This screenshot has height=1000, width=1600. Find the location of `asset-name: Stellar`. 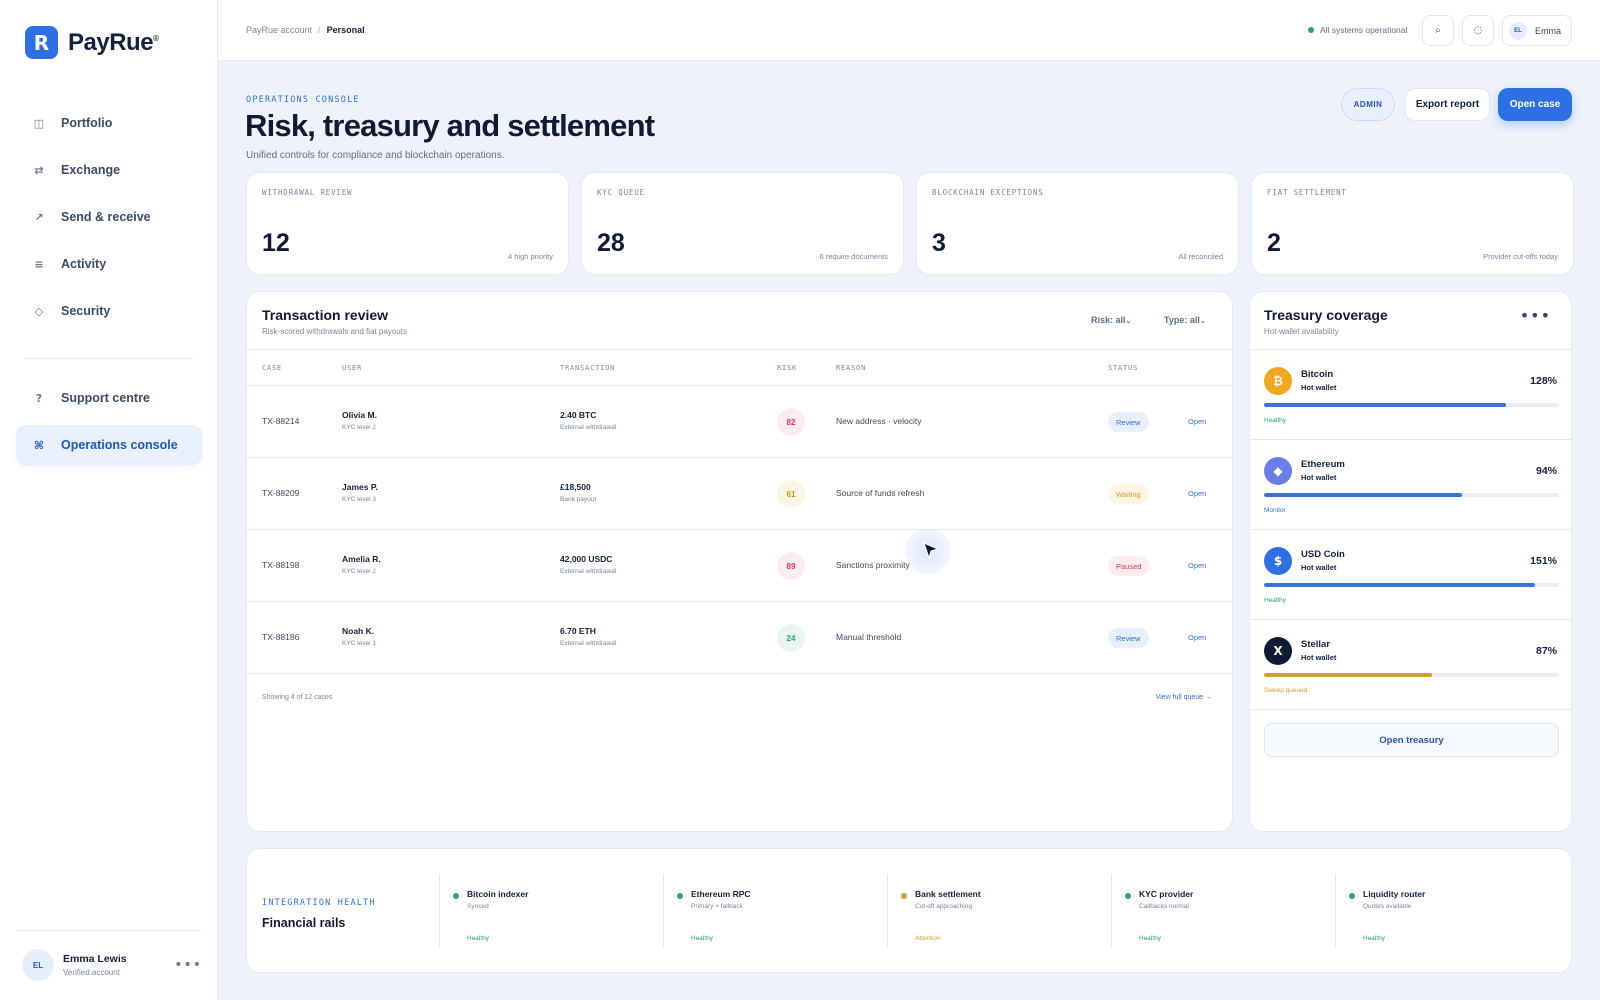

asset-name: Stellar is located at coordinates (1316, 644).